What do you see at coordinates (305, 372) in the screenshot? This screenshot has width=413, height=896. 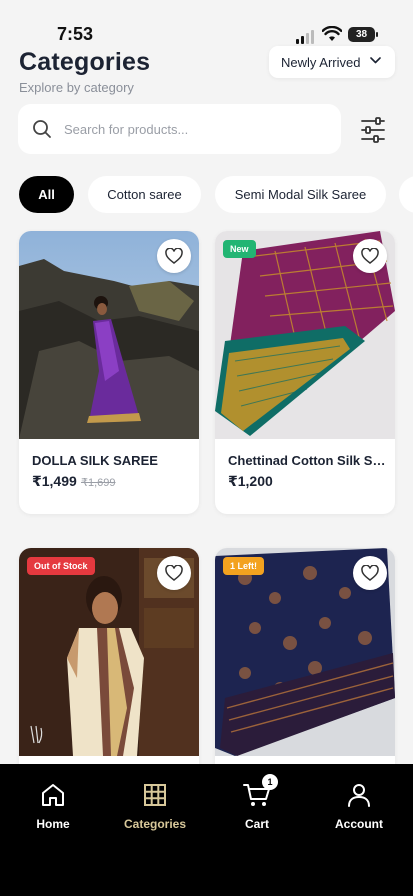 I see `product-card: New Chettinad Cotton Silk Saree ₹1,200` at bounding box center [305, 372].